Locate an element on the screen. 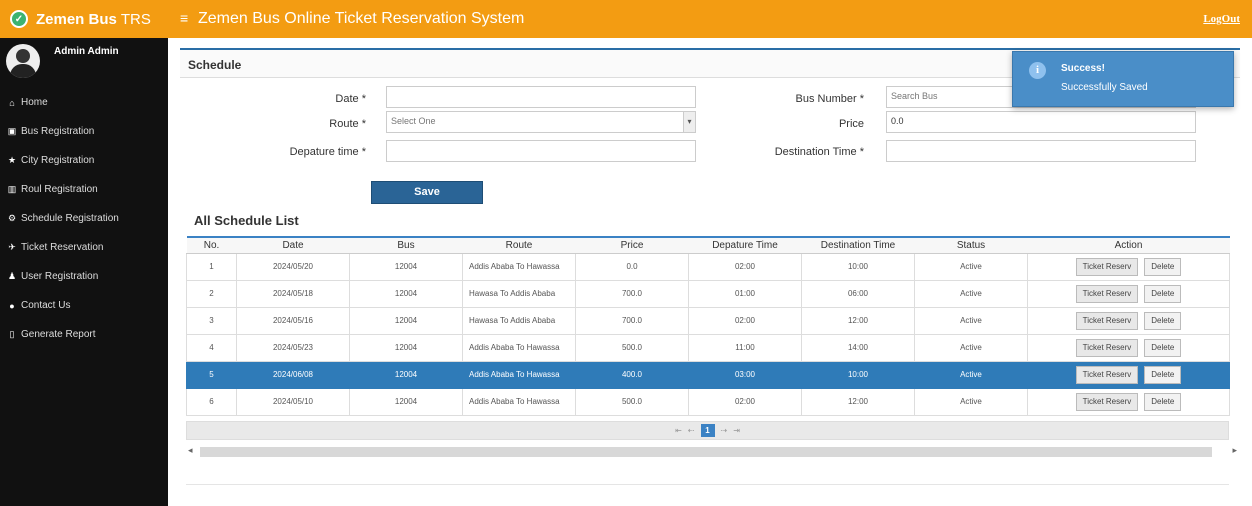  success-toast: i Success! Successfully Saved is located at coordinates (1123, 79).